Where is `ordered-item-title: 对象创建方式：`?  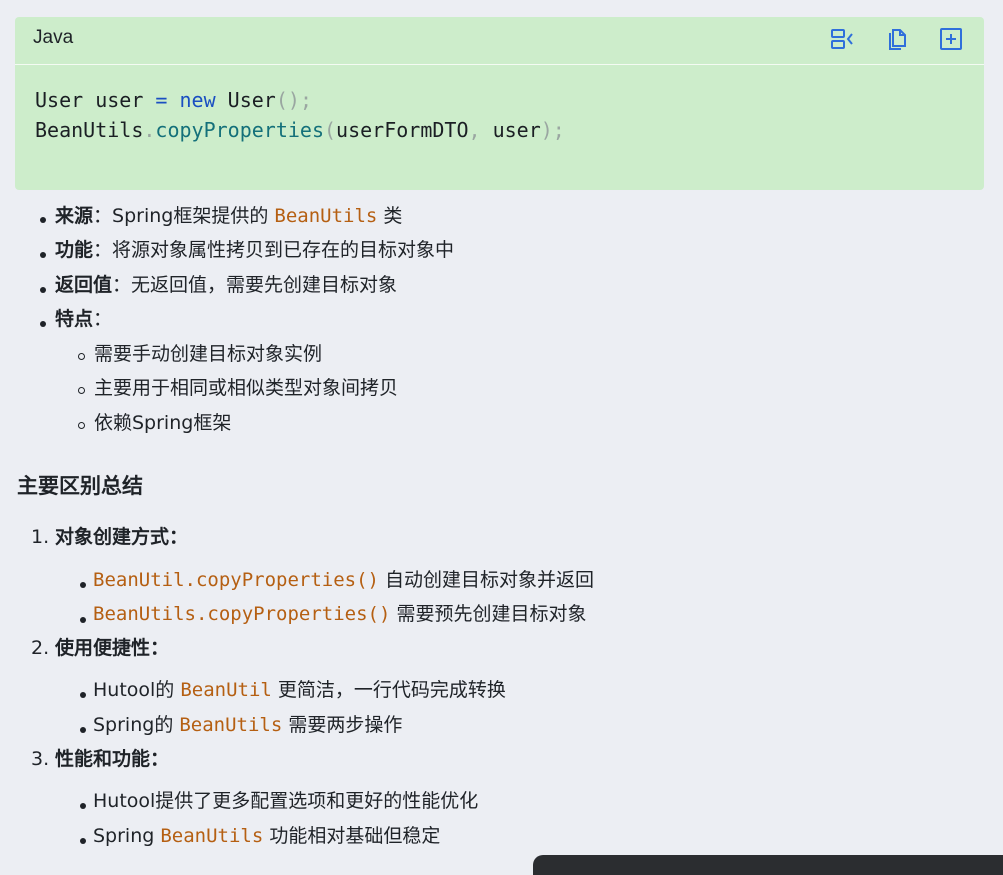
ordered-item-title: 对象创建方式： is located at coordinates (122, 537).